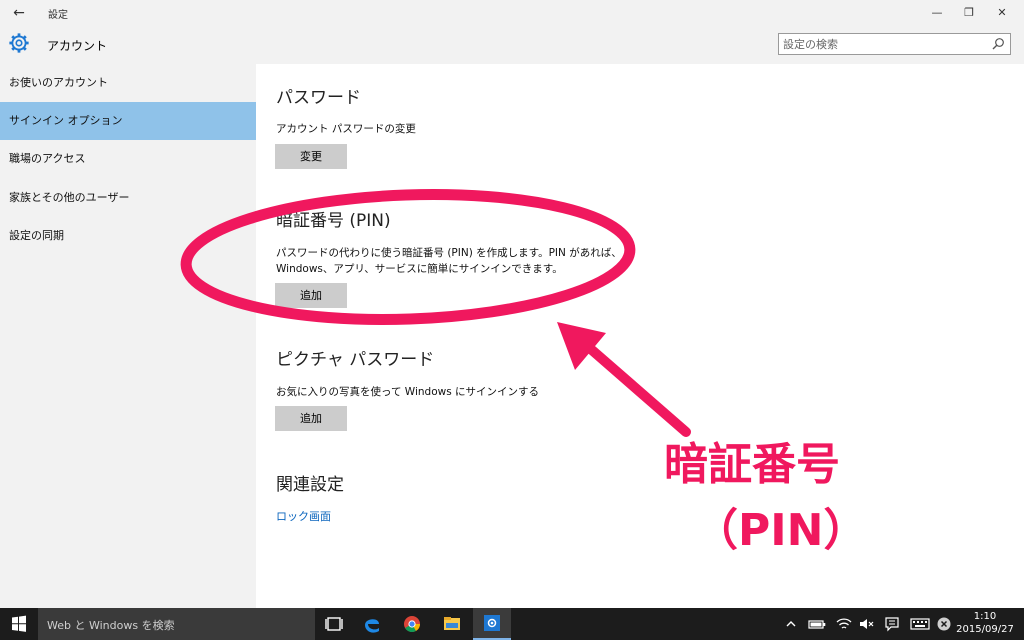 The width and height of the screenshot is (1024, 640). I want to click on taskbar: Web と Windows を検索 1:10 2015/09/27, so click(512, 624).